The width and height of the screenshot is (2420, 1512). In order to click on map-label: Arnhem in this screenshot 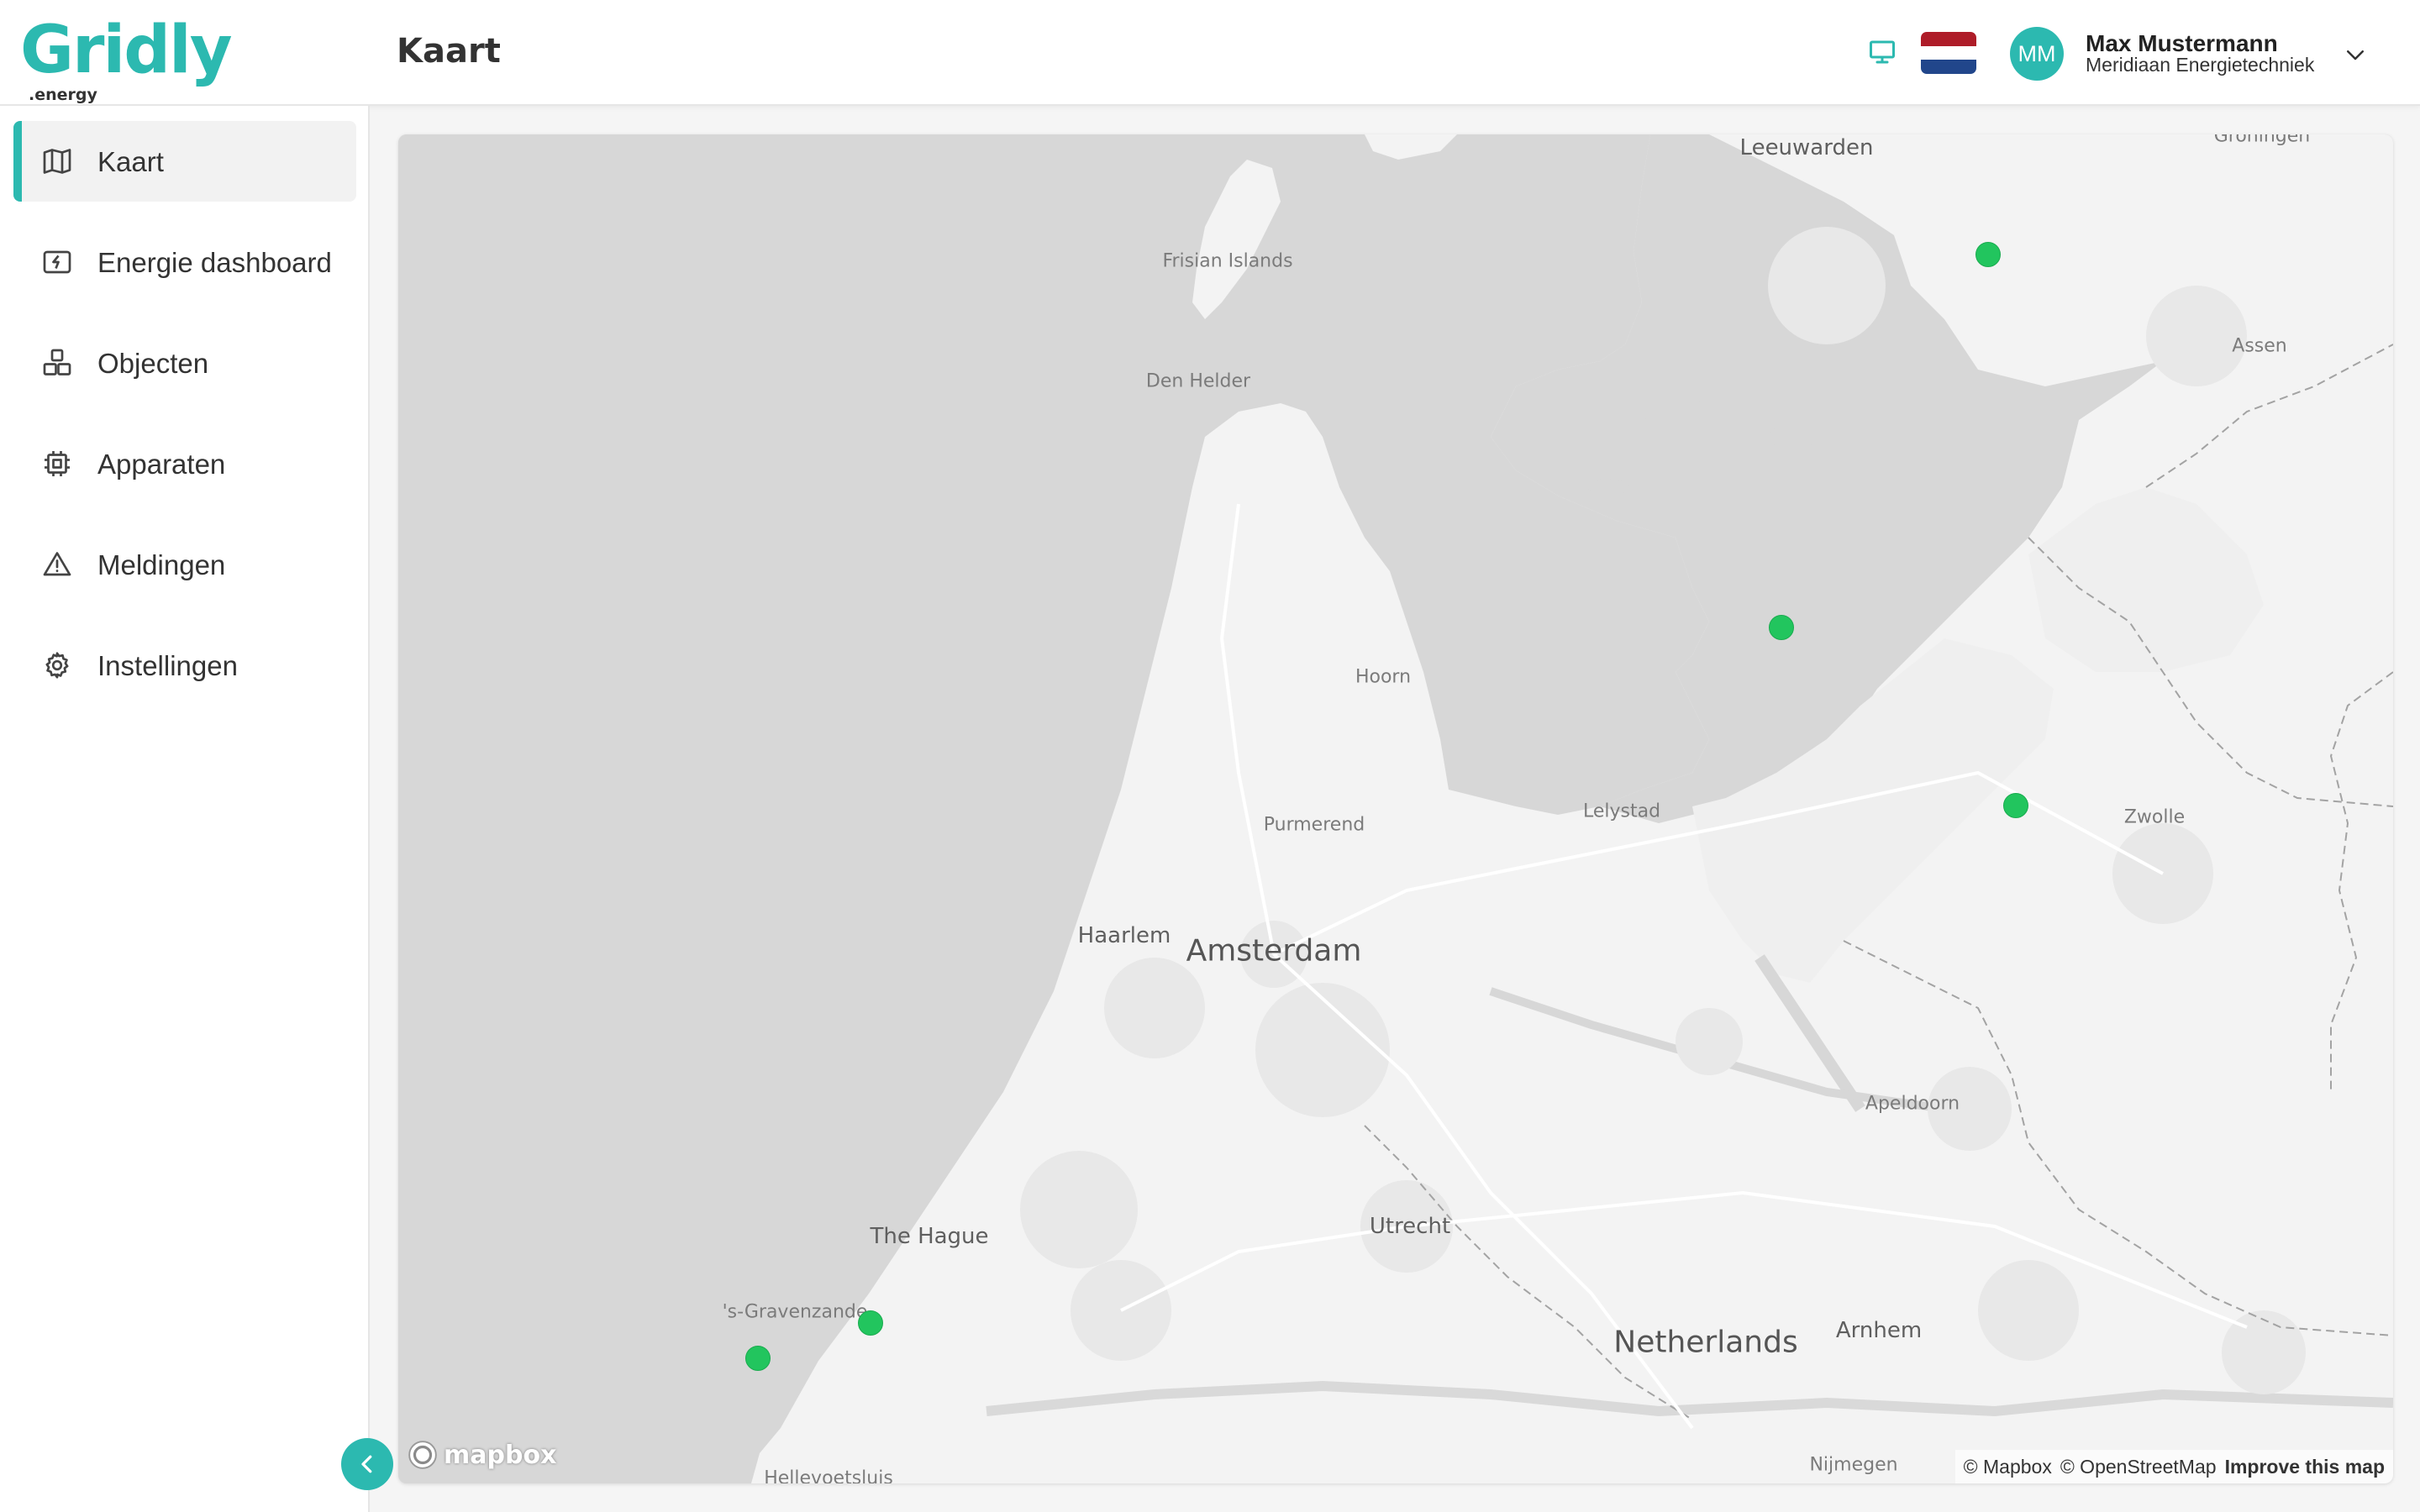, I will do `click(1879, 1330)`.